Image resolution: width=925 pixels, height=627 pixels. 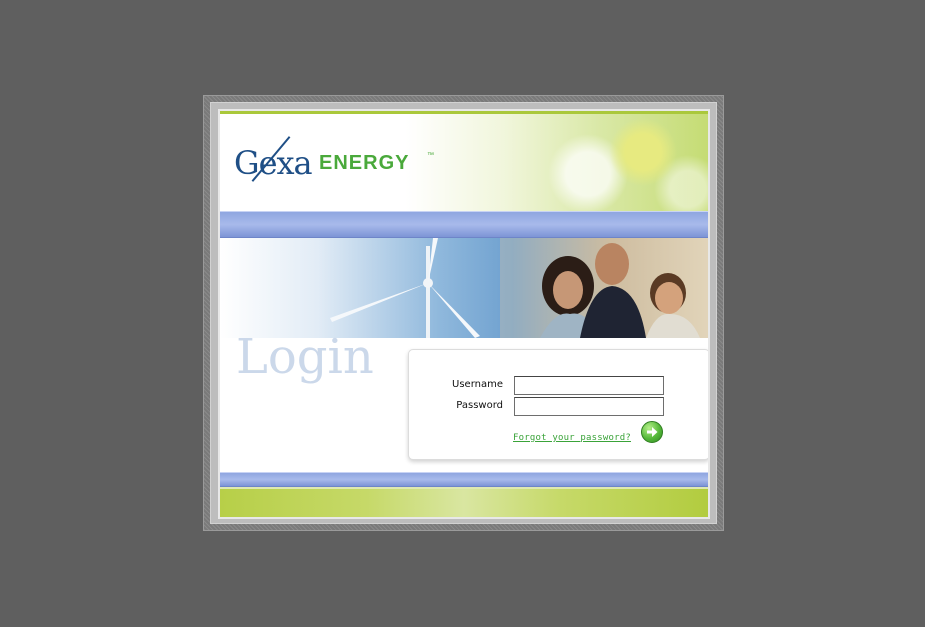 I want to click on logo-gexa-text: Gexa, so click(x=273, y=163).